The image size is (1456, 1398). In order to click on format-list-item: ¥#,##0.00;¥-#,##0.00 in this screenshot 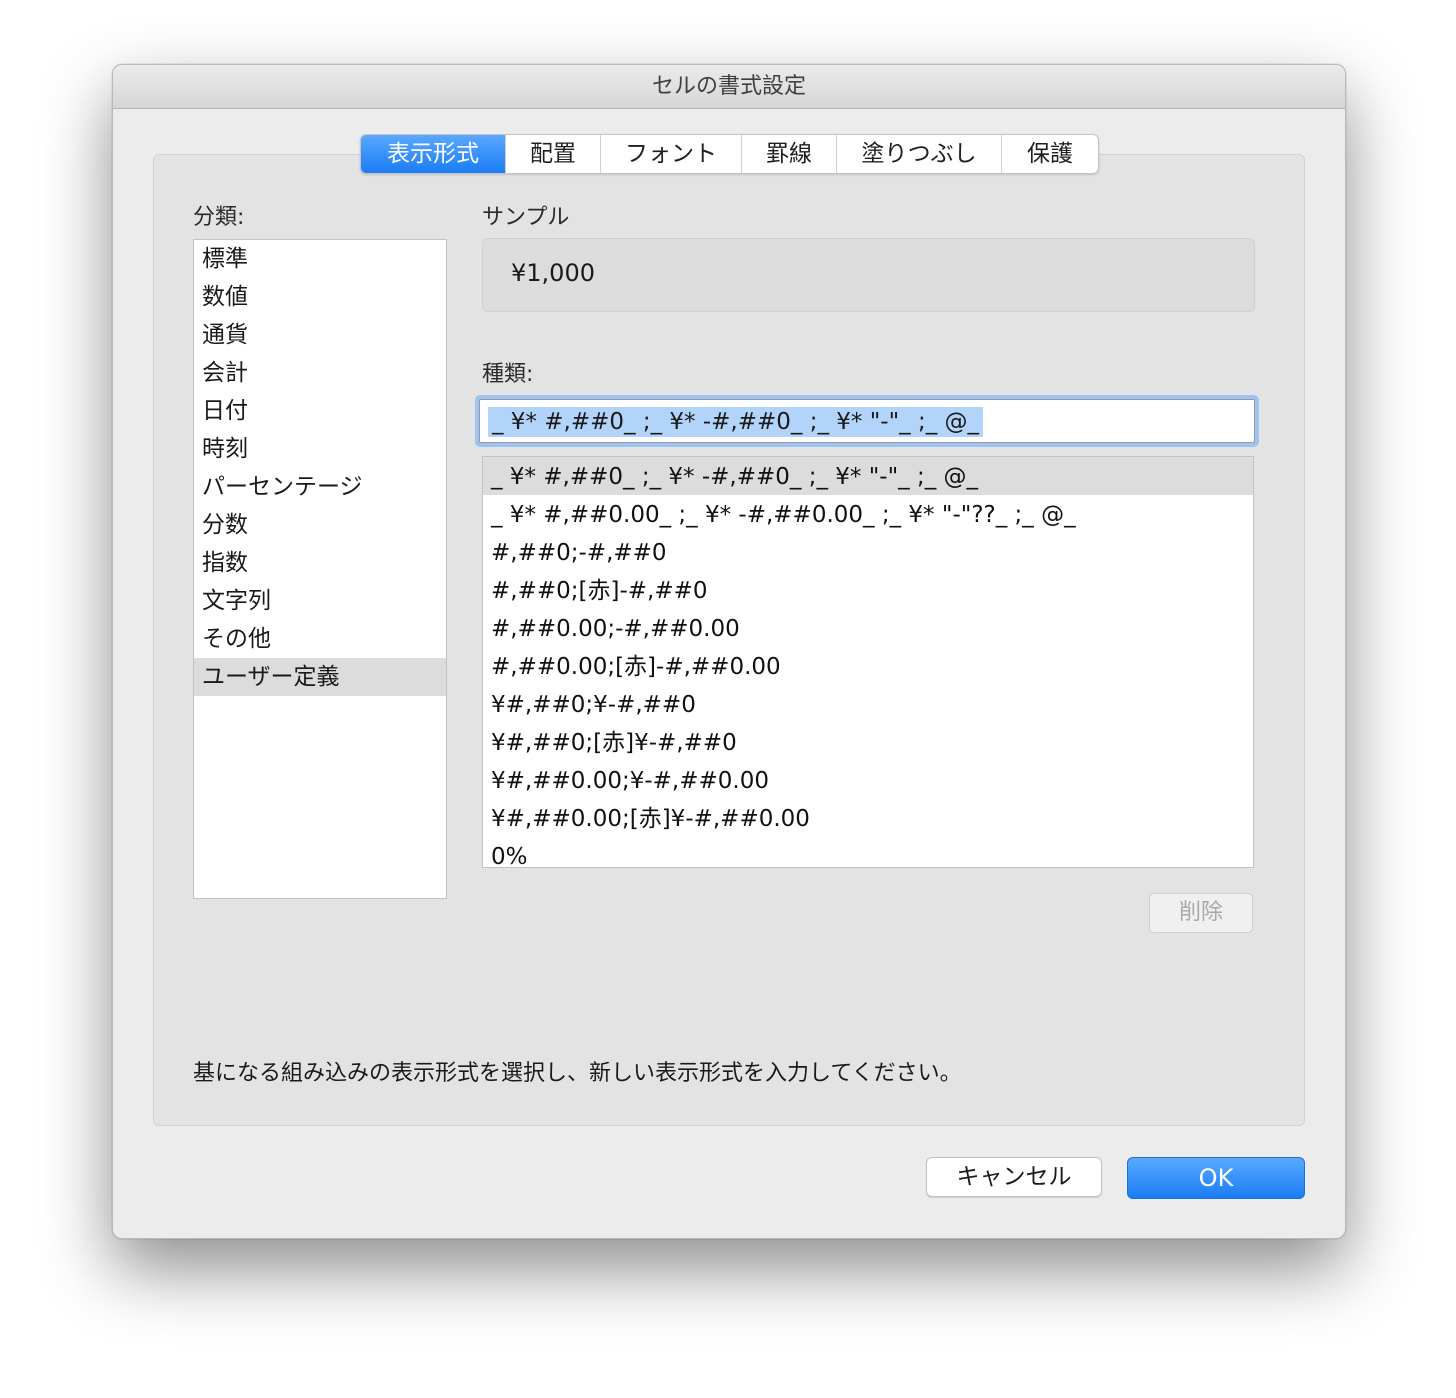, I will do `click(868, 780)`.